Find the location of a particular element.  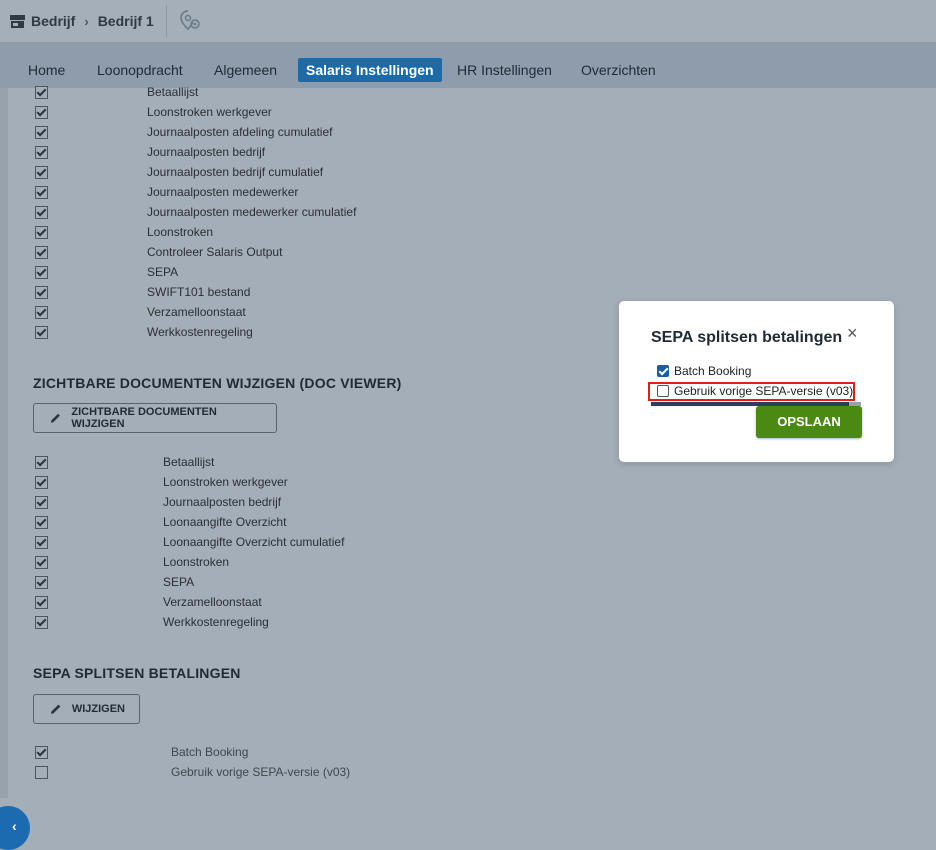

tab-algemeen: Algemeen is located at coordinates (245, 70).